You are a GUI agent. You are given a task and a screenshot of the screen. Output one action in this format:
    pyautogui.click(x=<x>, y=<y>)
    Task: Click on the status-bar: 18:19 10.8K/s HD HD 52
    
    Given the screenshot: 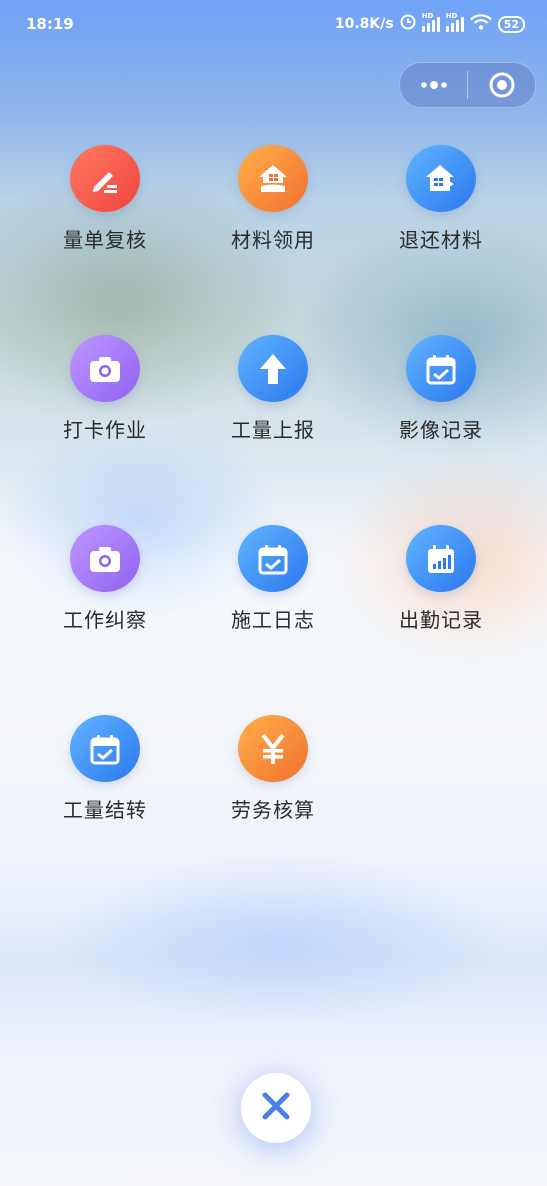 What is the action you would take?
    pyautogui.click(x=273, y=25)
    